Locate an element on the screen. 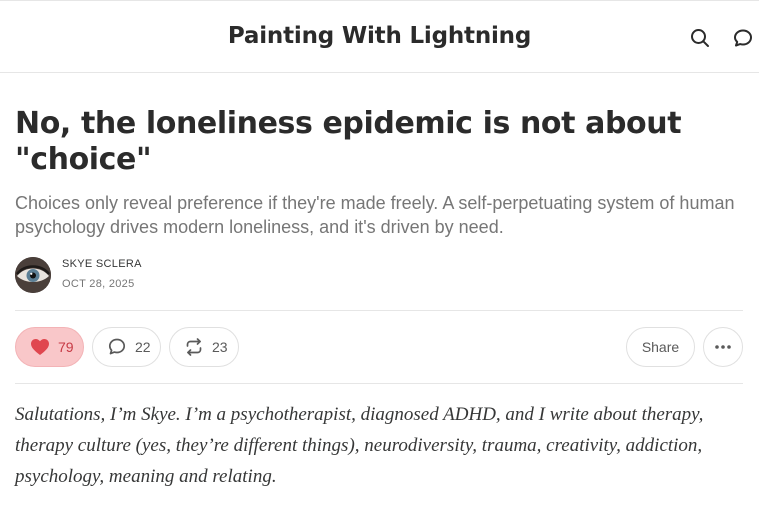 The image size is (759, 522). restack-icon is located at coordinates (194, 347).